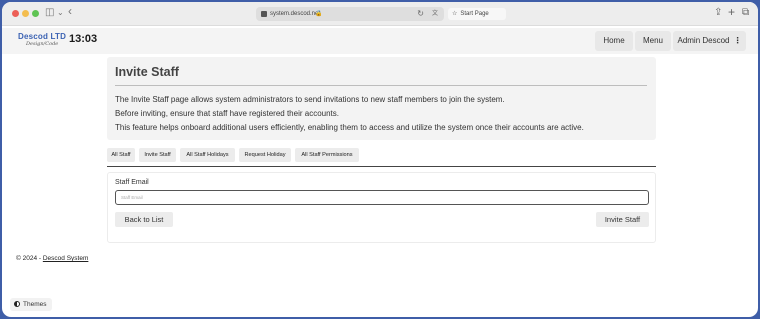 The image size is (760, 319). What do you see at coordinates (381, 85) in the screenshot?
I see `title-divider` at bounding box center [381, 85].